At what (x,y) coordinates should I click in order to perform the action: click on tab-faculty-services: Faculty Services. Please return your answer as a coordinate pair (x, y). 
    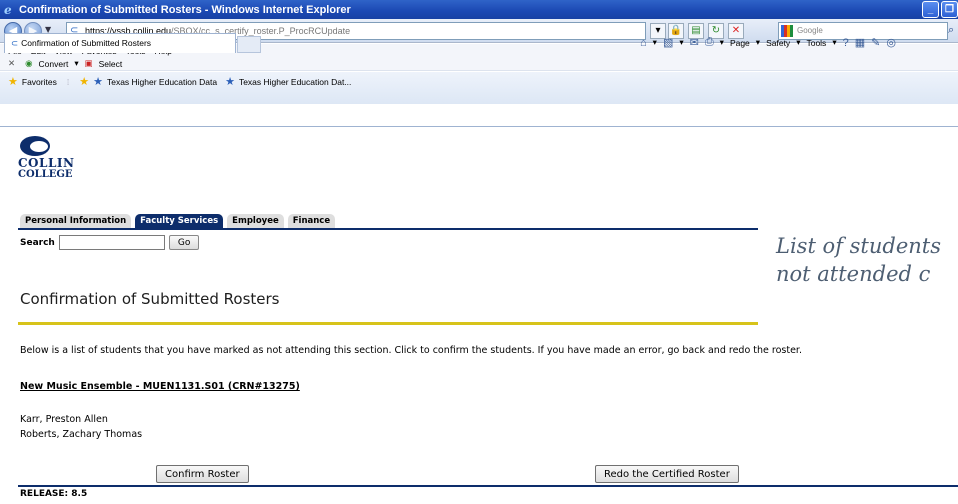
    Looking at the image, I should click on (179, 221).